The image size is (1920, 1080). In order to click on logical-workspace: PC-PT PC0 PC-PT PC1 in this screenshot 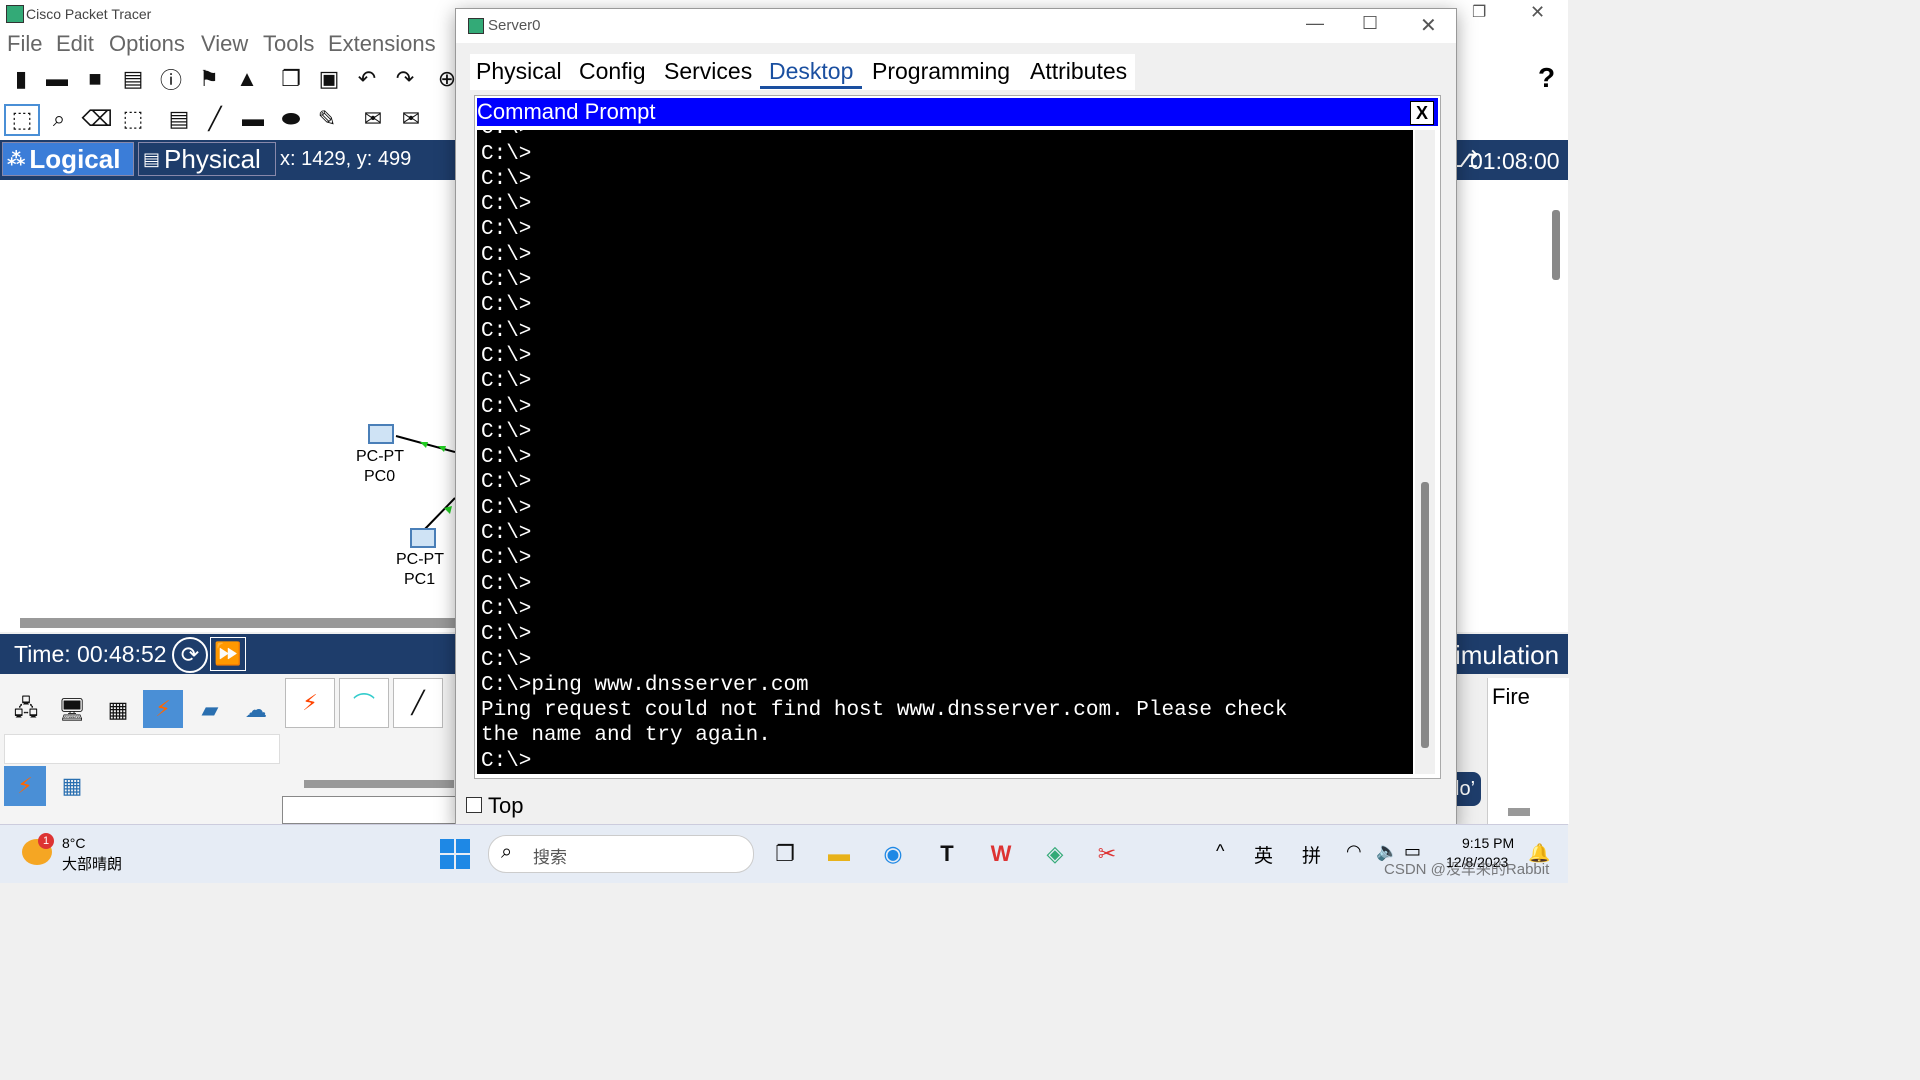, I will do `click(227, 406)`.